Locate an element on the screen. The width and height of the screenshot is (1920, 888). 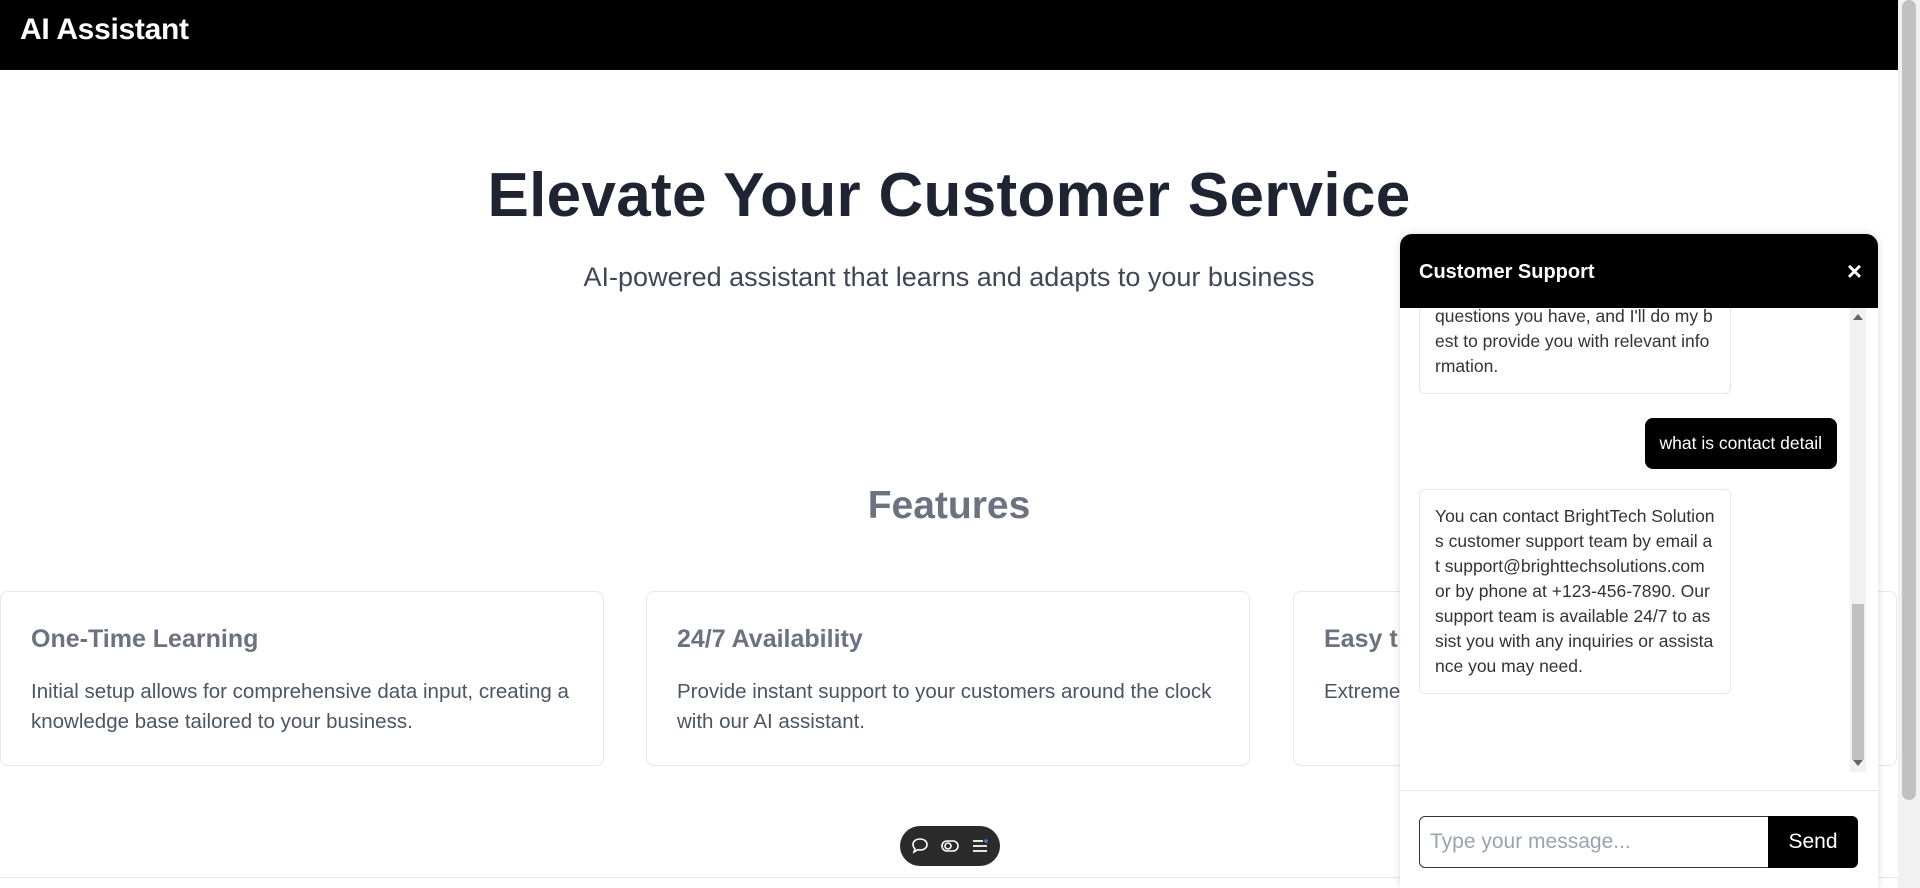
toggle-icon is located at coordinates (950, 846).